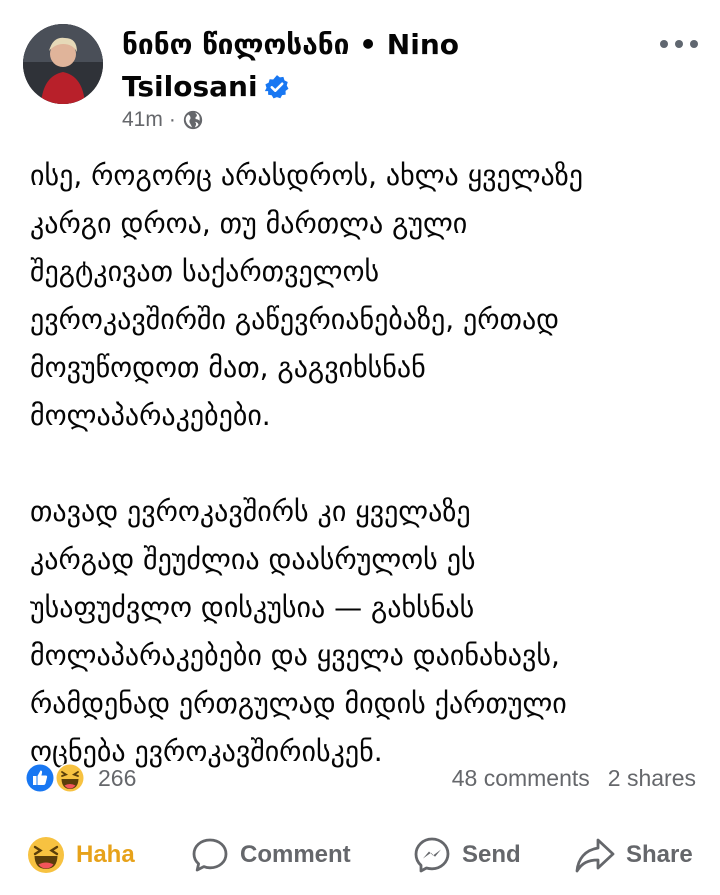  What do you see at coordinates (46, 855) in the screenshot?
I see `haha-icon` at bounding box center [46, 855].